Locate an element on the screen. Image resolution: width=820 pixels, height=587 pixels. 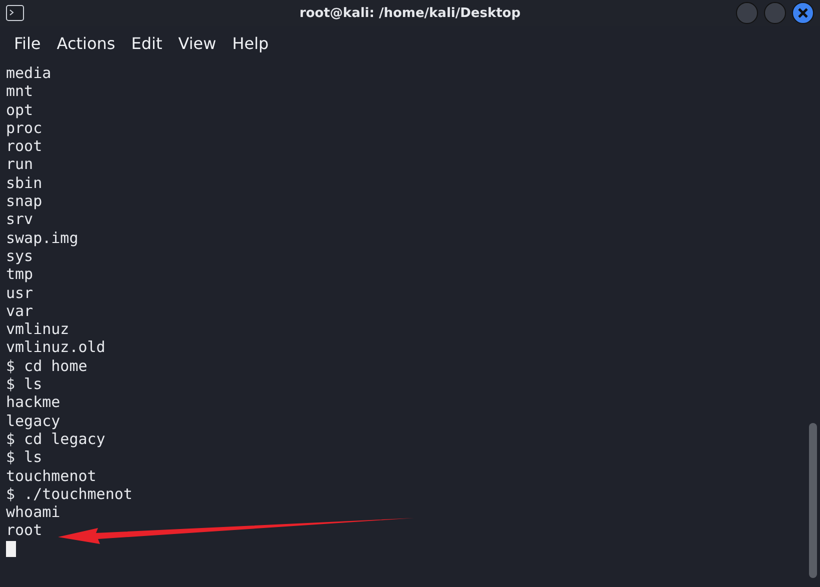
terminal-line: $ ./touchmenot is located at coordinates (69, 494).